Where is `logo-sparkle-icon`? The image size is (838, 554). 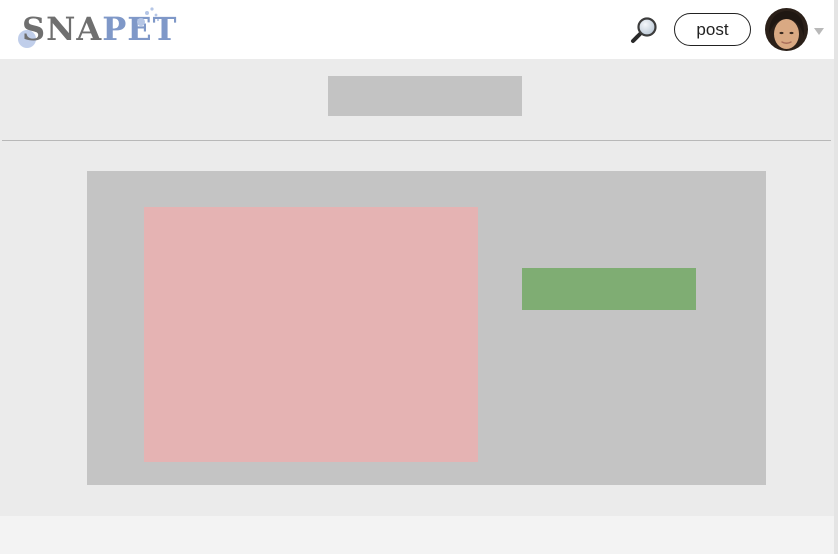
logo-sparkle-icon is located at coordinates (148, 16).